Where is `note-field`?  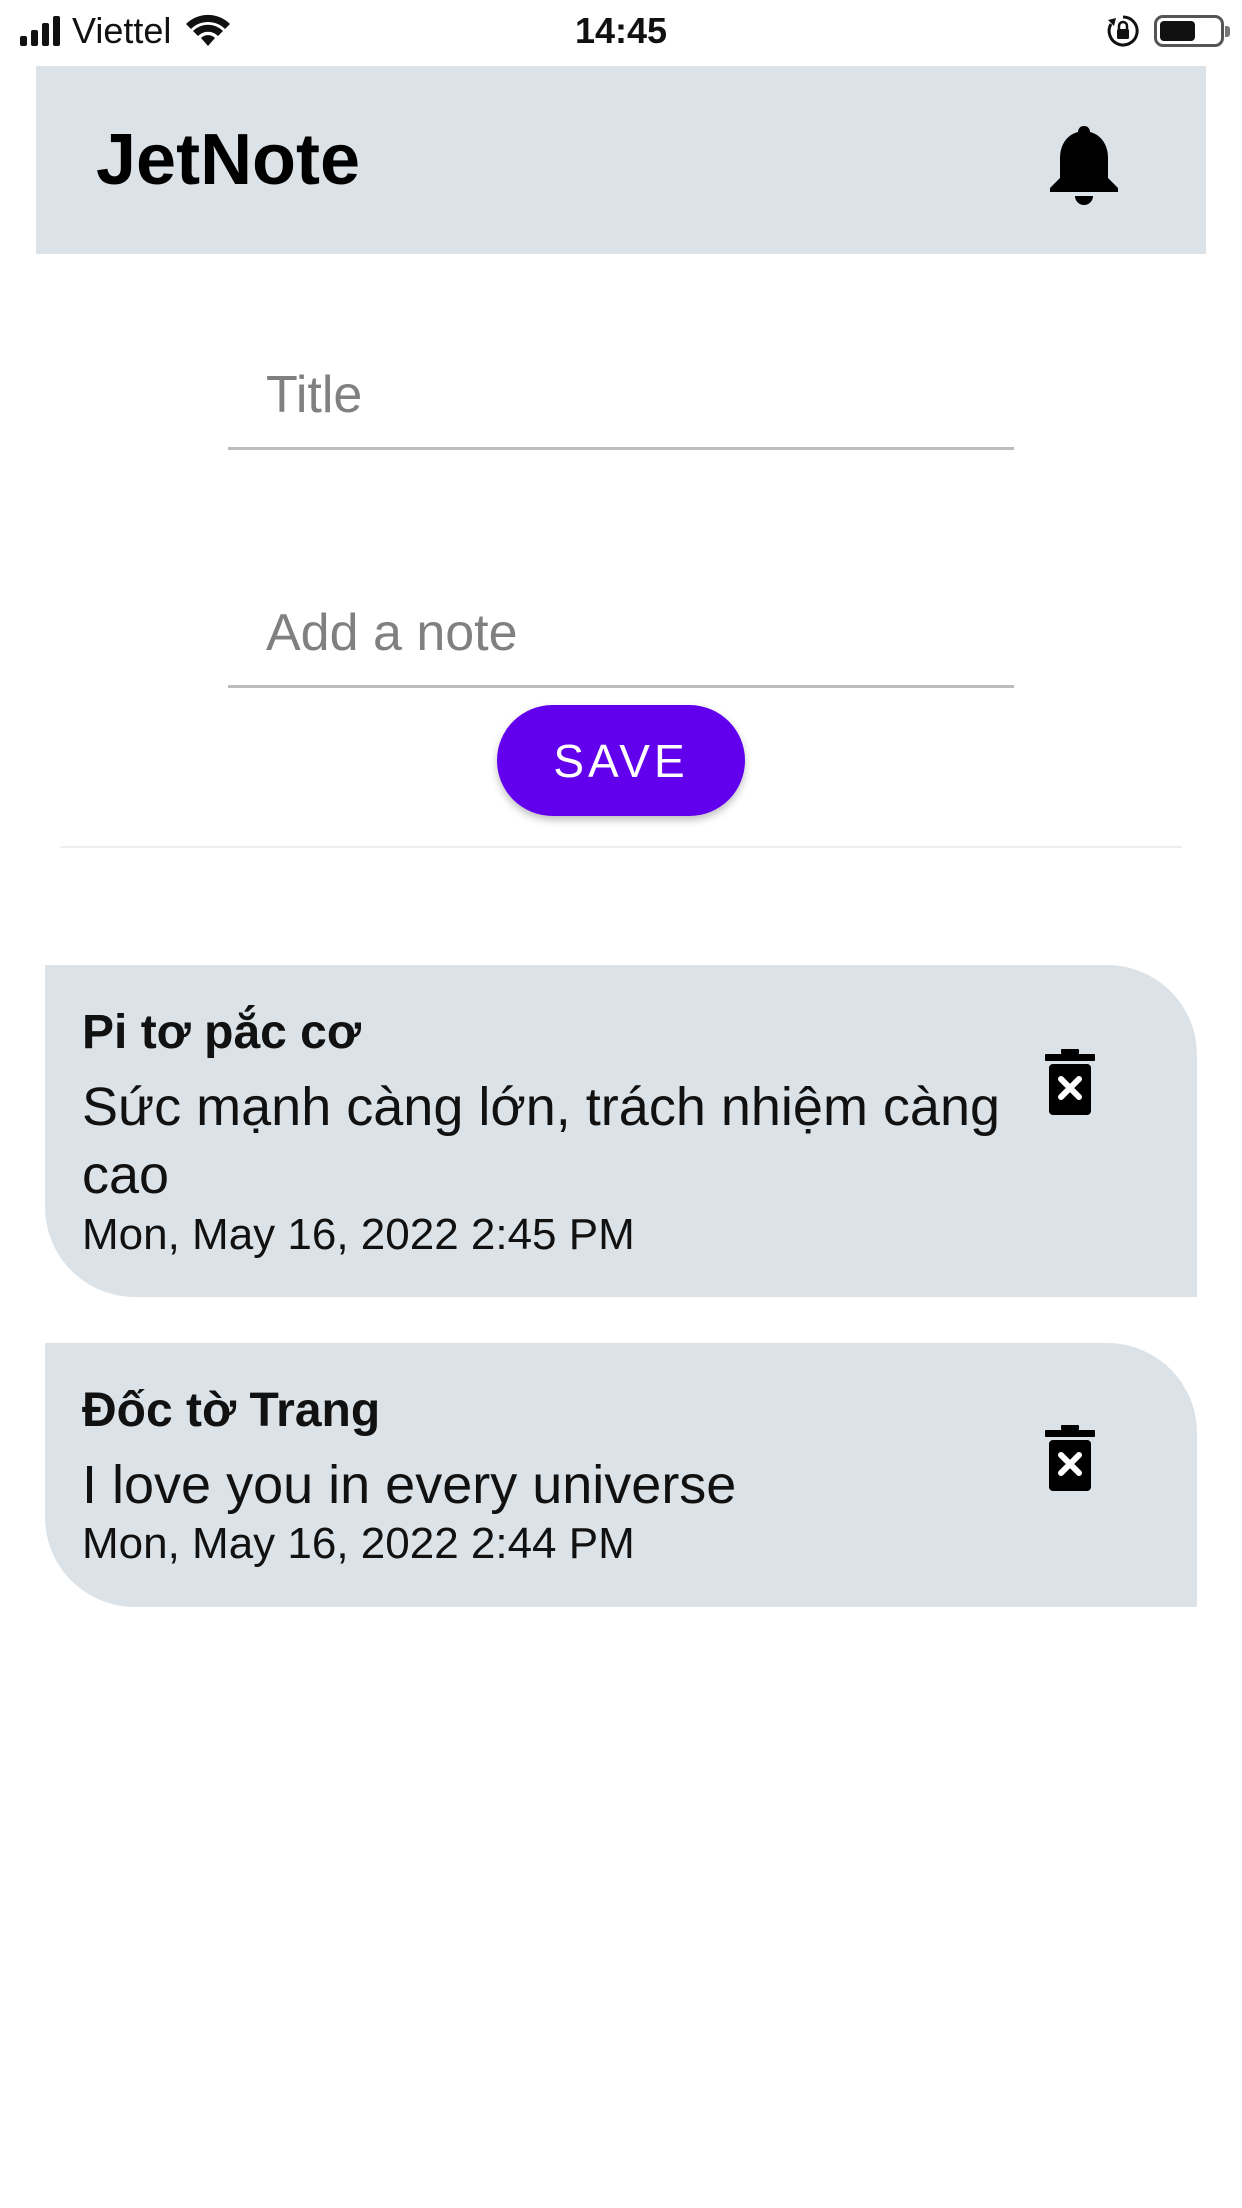
note-field is located at coordinates (621, 633).